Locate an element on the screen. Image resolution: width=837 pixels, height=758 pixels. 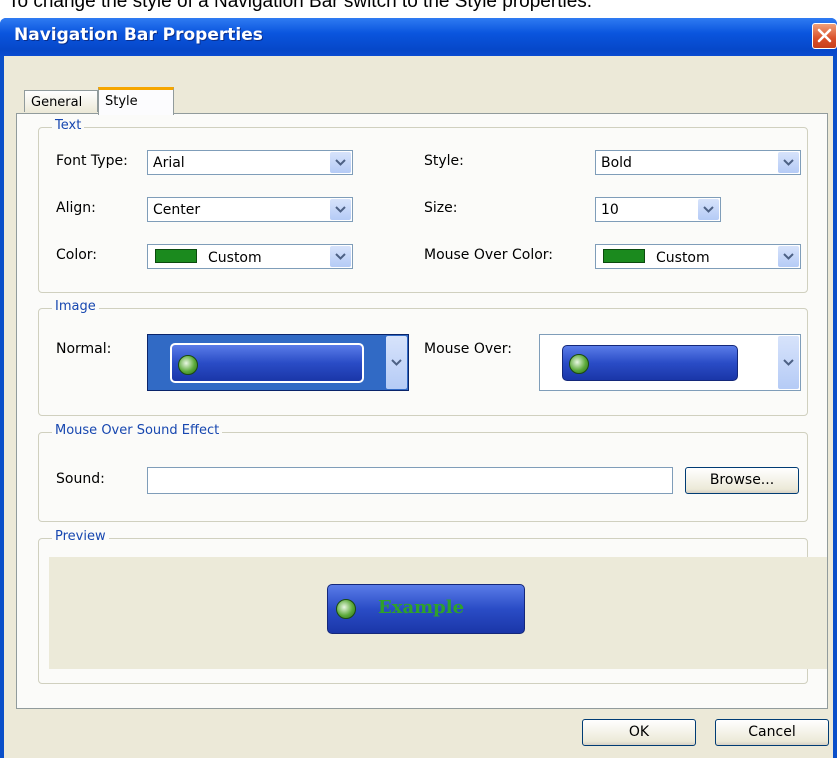
title-bar: Navigation Bar Properties is located at coordinates (418, 37).